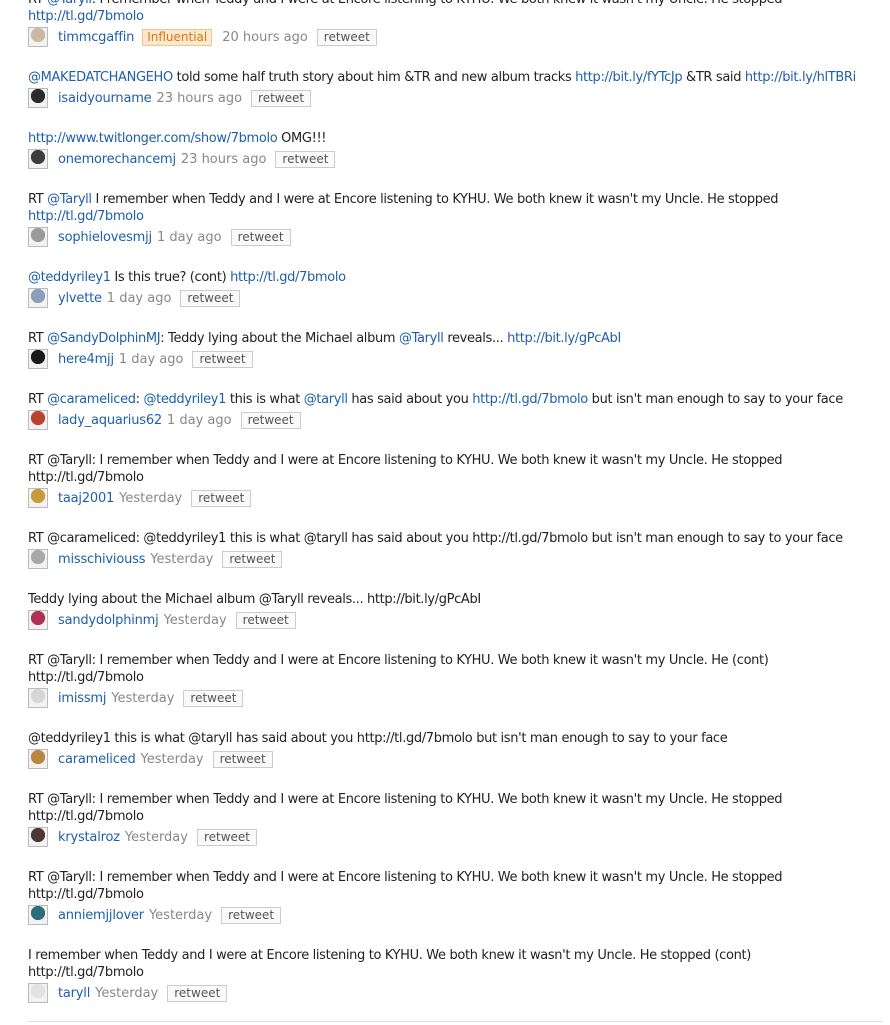 The height and width of the screenshot is (1025, 890). Describe the element at coordinates (800, 77) in the screenshot. I see `tweet-link: http://bit.ly/hlTBRi` at that location.